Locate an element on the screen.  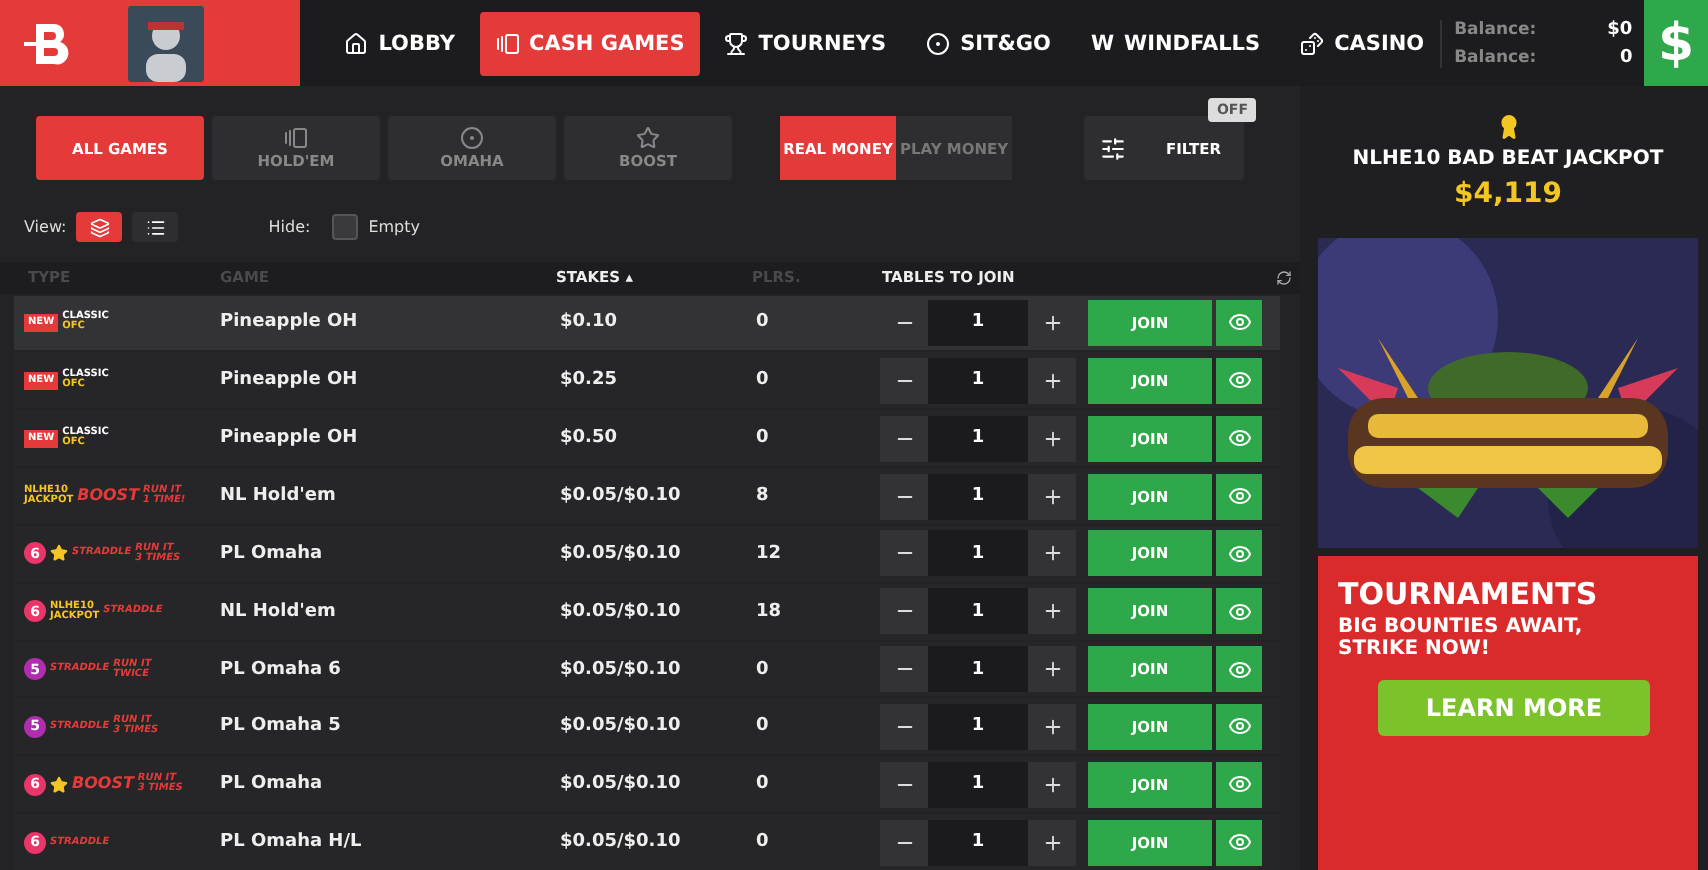
hide-label: Hide: is located at coordinates (289, 227).